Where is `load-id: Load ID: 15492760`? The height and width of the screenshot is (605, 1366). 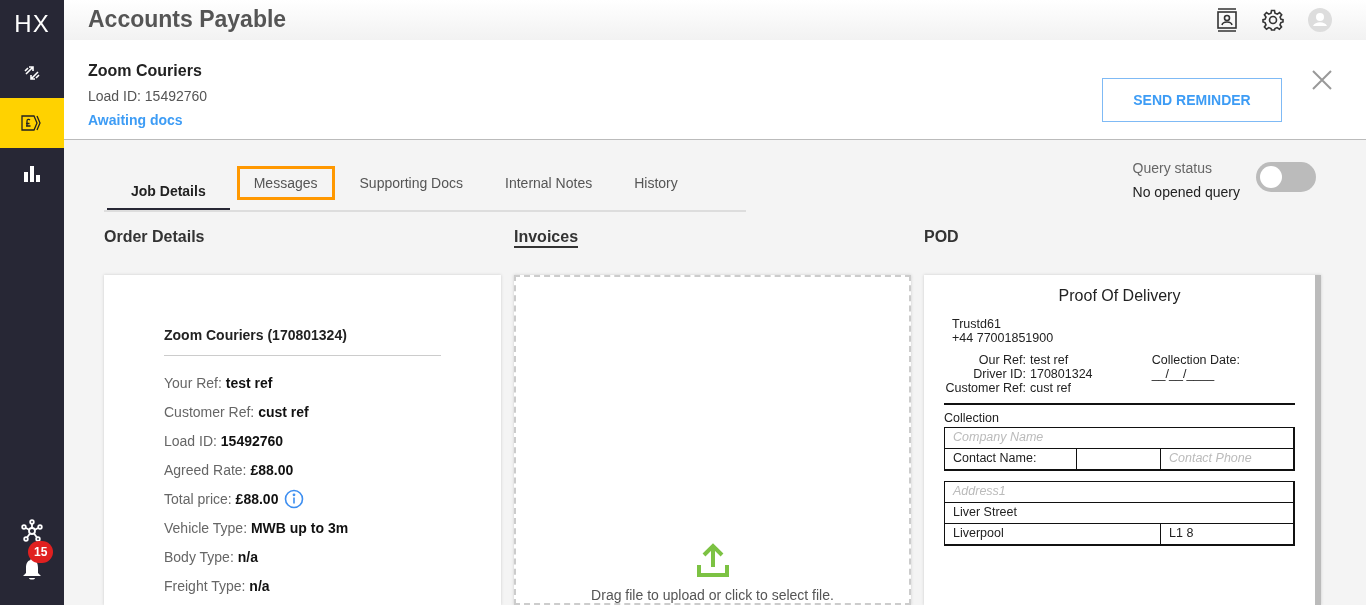
load-id: Load ID: 15492760 is located at coordinates (148, 95).